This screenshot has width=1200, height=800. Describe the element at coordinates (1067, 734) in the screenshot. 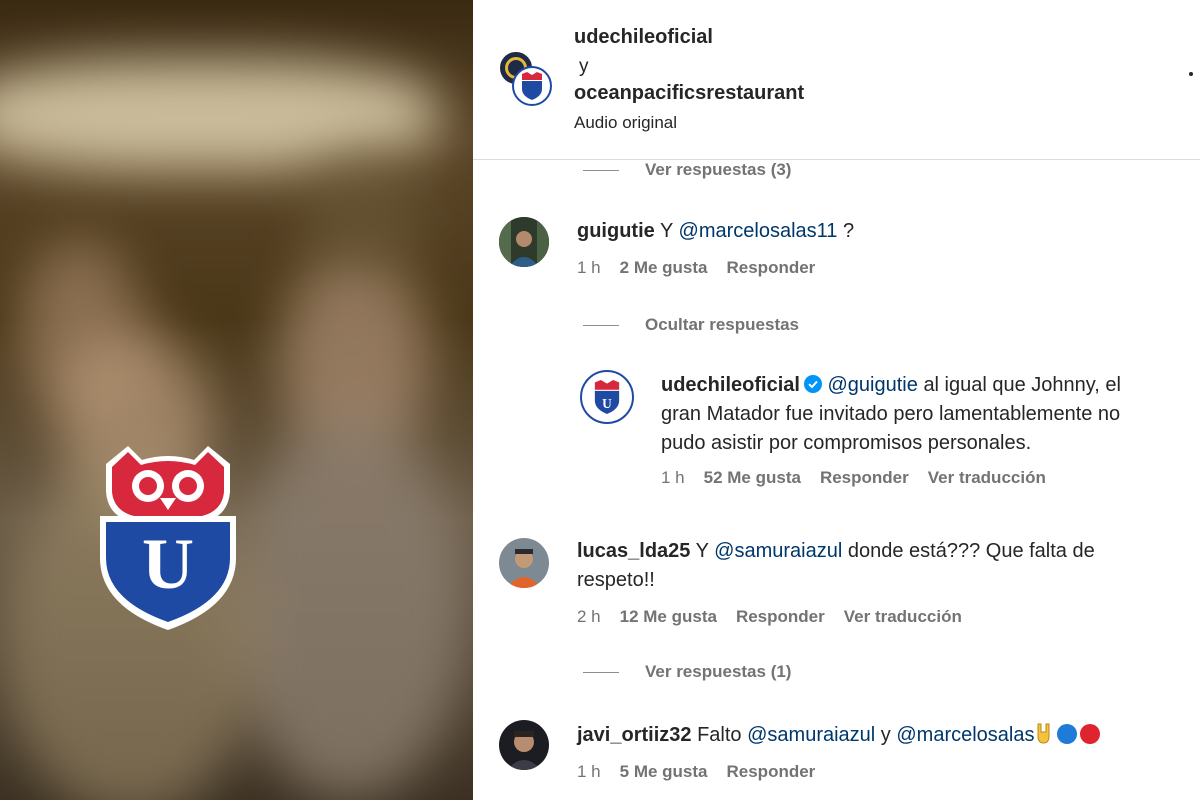

I see `blue-circle-emoji` at that location.